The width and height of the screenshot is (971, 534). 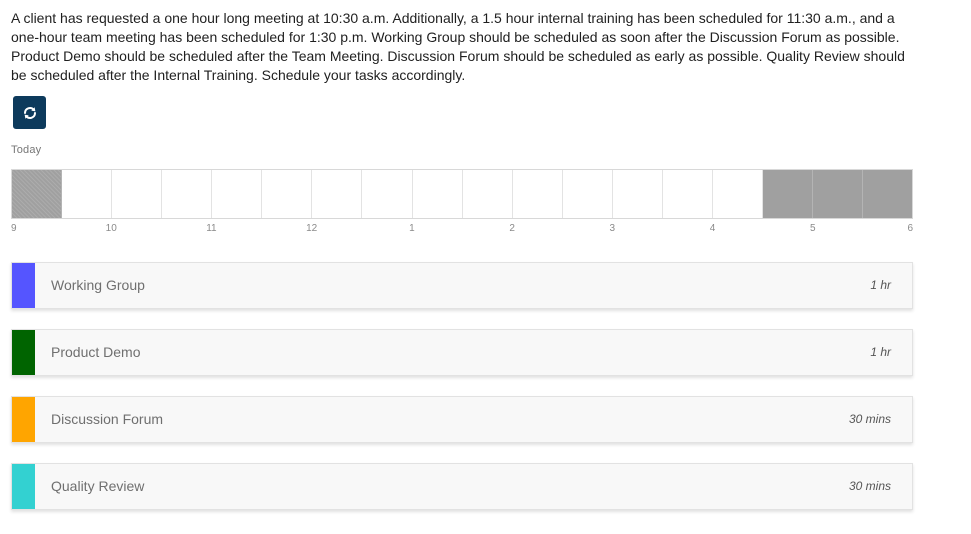 What do you see at coordinates (312, 228) in the screenshot?
I see `hour-label: 12` at bounding box center [312, 228].